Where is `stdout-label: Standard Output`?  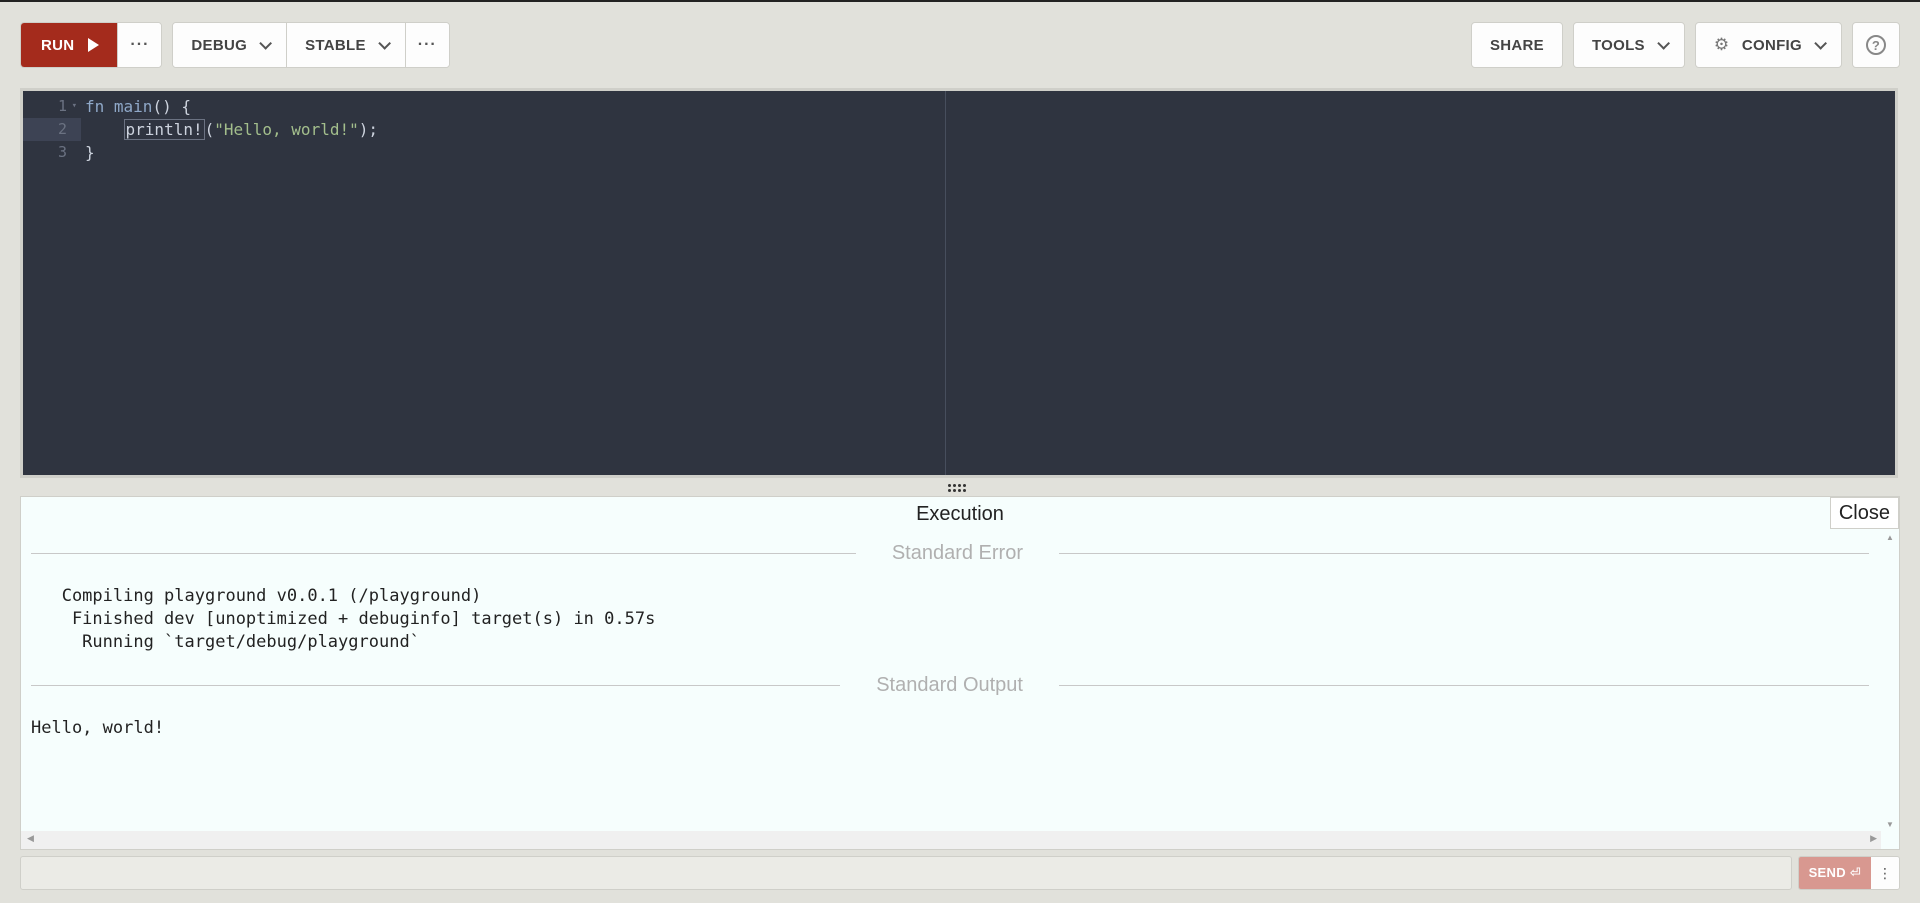 stdout-label: Standard Output is located at coordinates (949, 684).